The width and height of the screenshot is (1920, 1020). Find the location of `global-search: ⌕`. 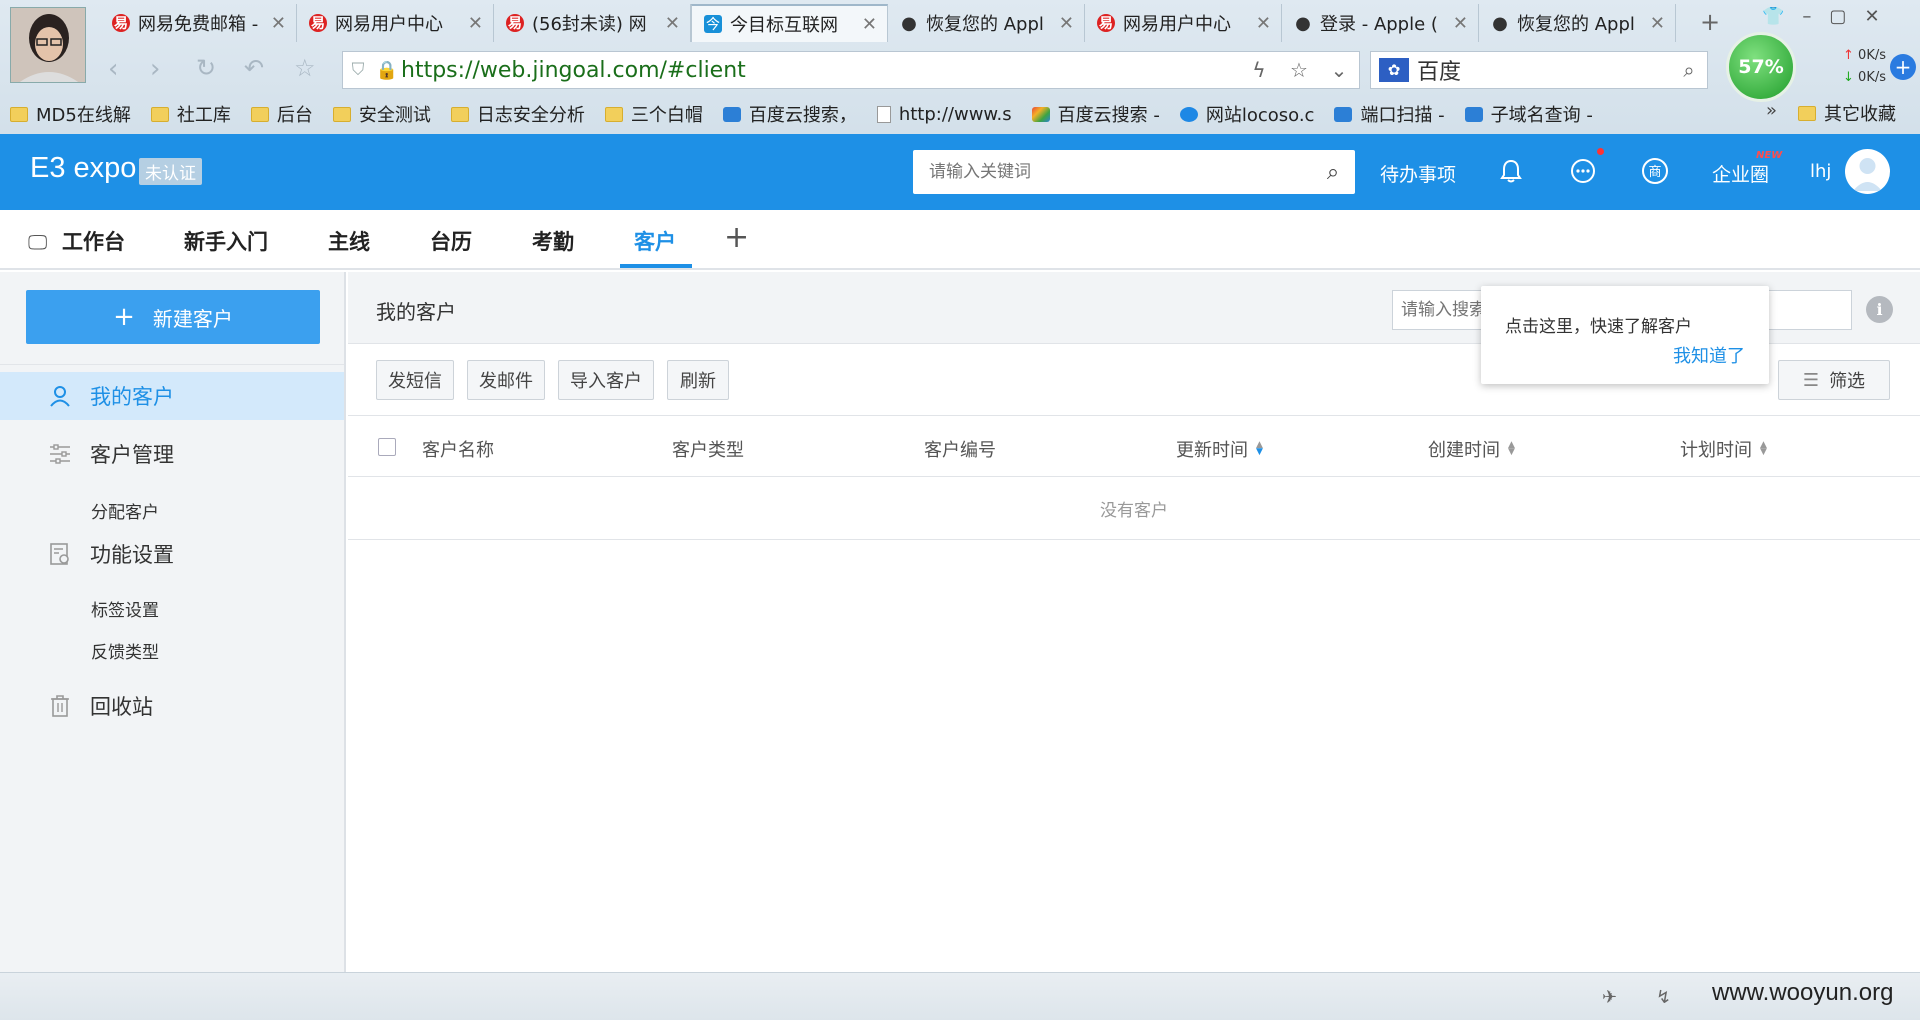

global-search: ⌕ is located at coordinates (1134, 172).